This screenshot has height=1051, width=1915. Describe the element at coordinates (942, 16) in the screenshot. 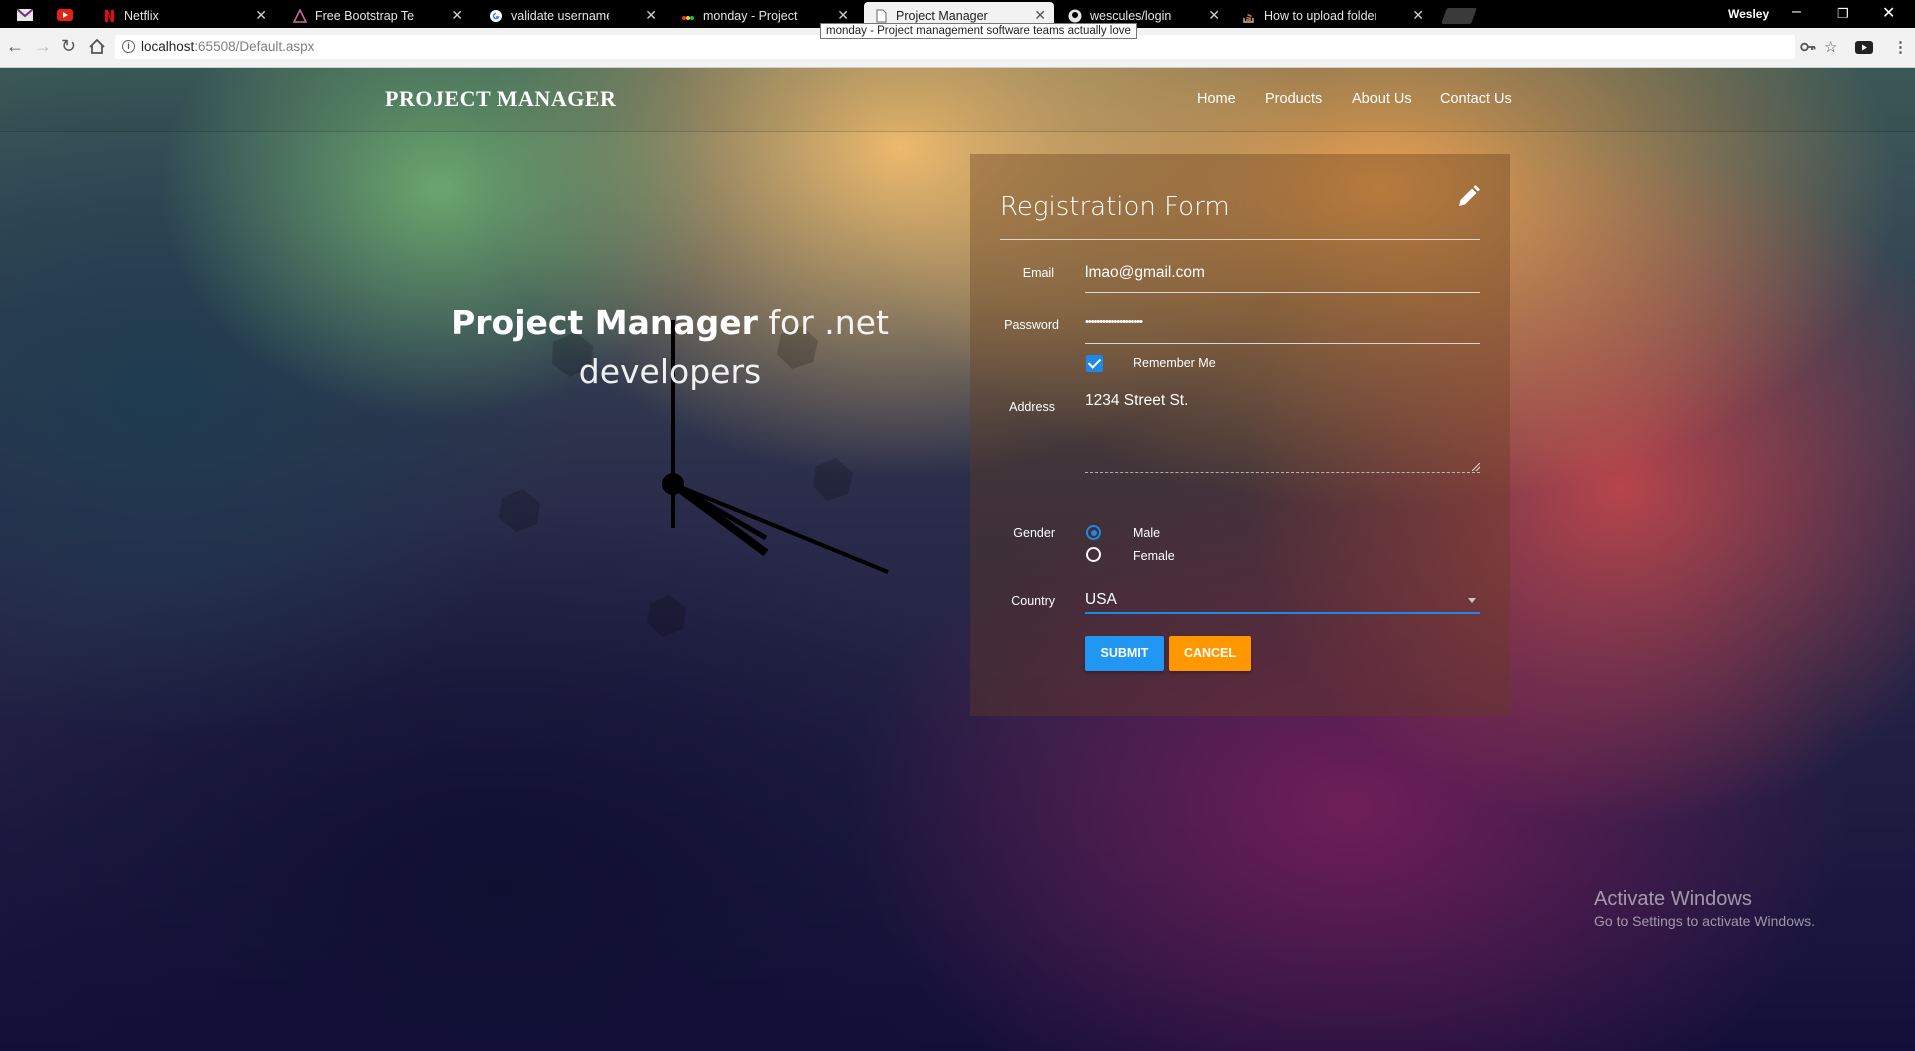

I see `tab-title: Project Manager` at that location.